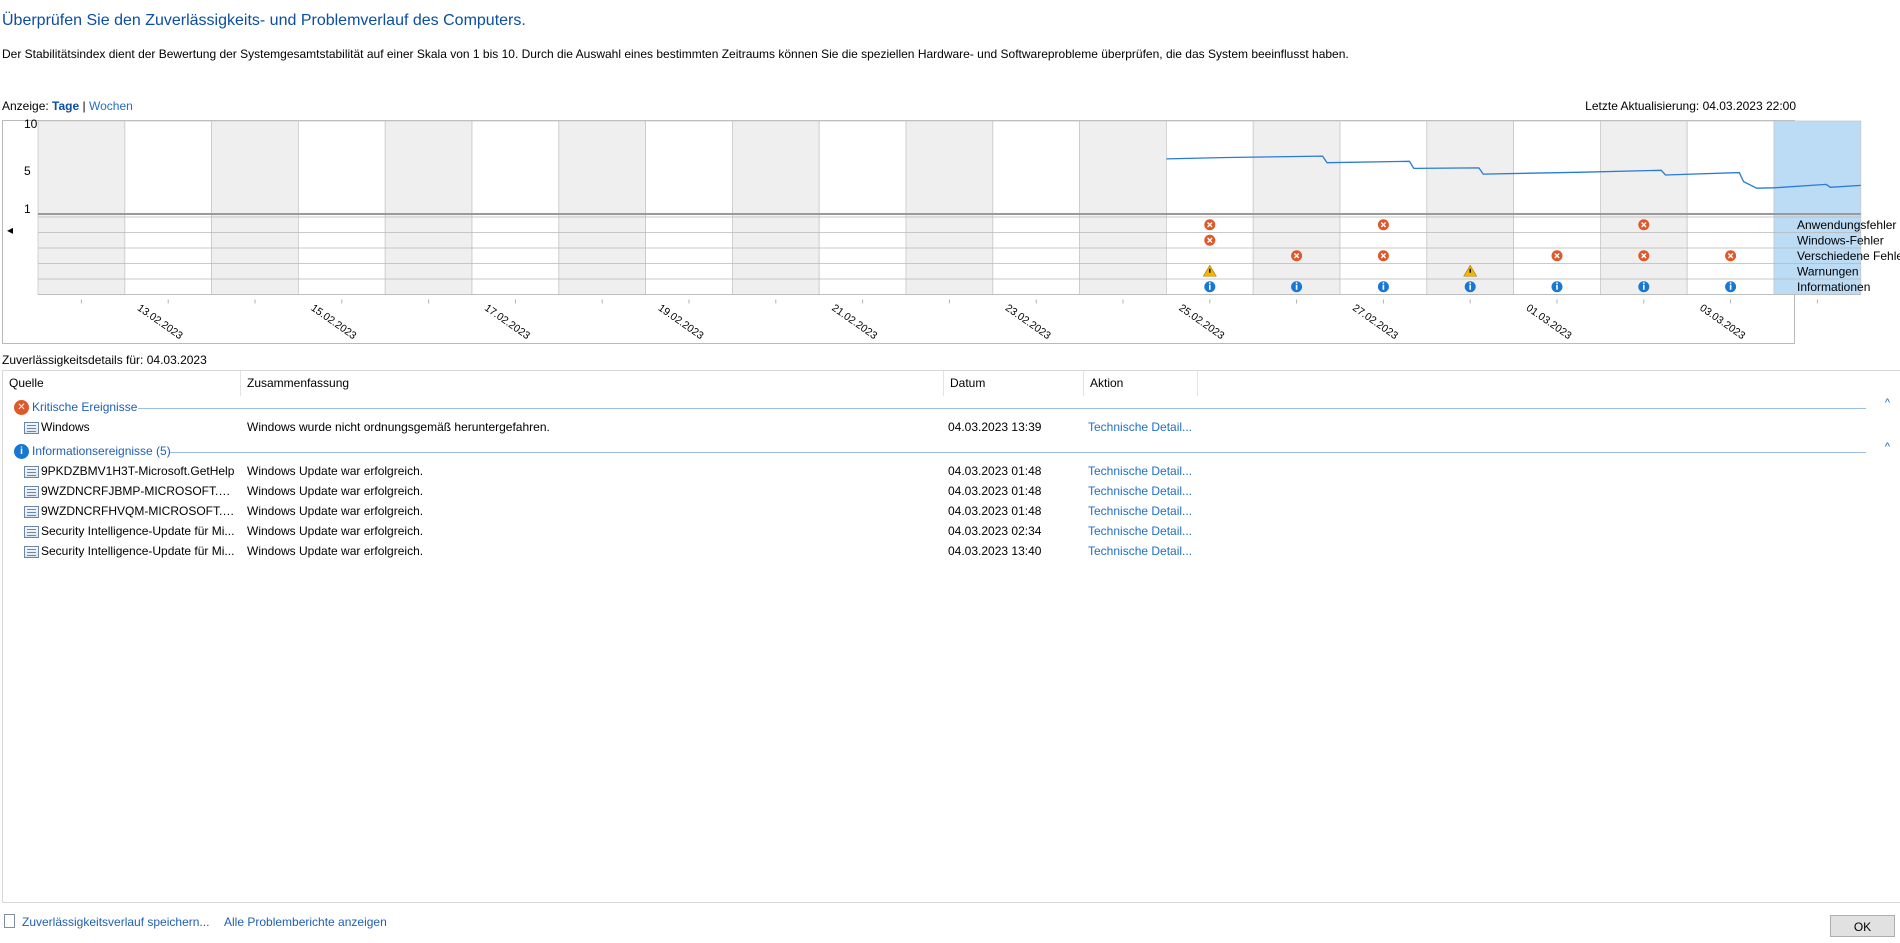 The width and height of the screenshot is (1900, 943). Describe the element at coordinates (111, 106) in the screenshot. I see `view-weeks-link: Wochen` at that location.